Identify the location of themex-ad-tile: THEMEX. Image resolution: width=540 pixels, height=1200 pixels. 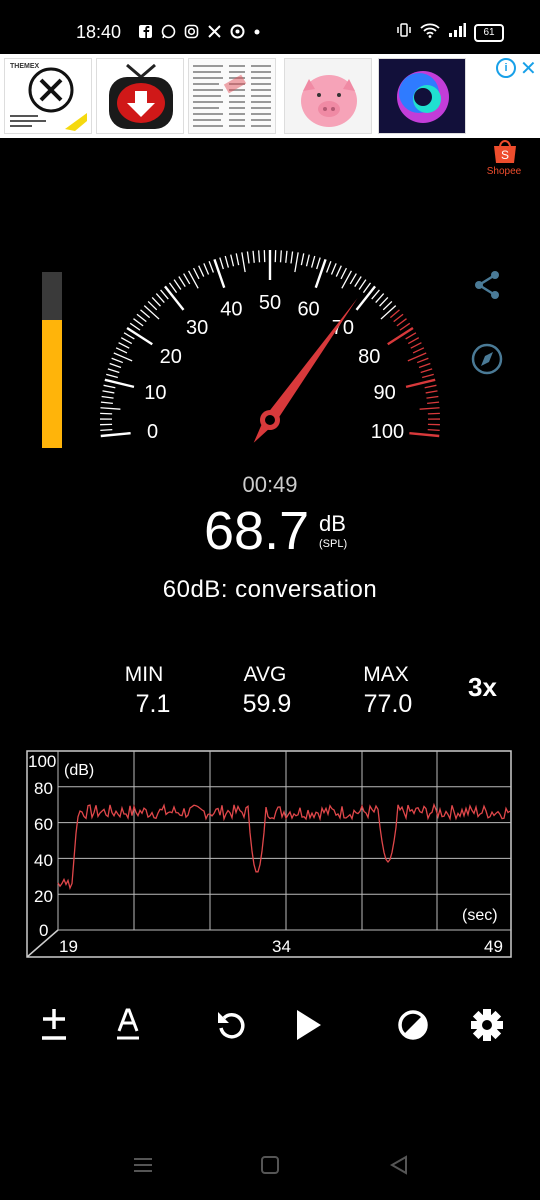
(48, 96).